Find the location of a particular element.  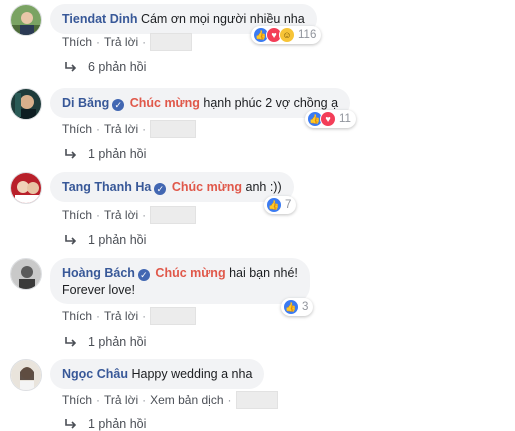

comment-bubble: Tang Thanh Ha ✓ Chúc mừng anh :)) is located at coordinates (172, 187).